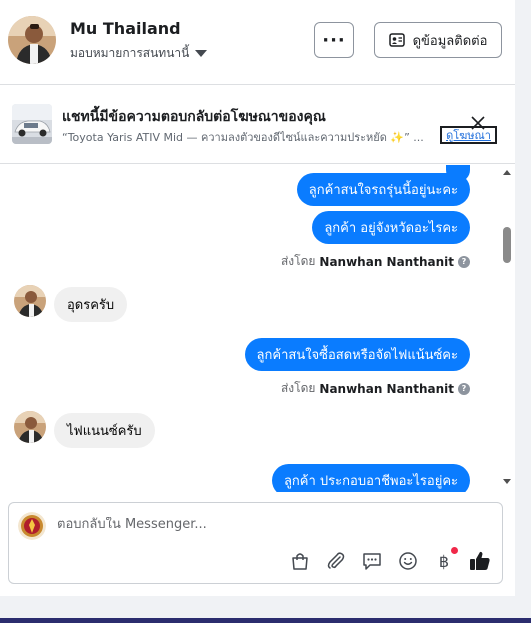  I want to click on scroll-up-arrow-icon, so click(507, 172).